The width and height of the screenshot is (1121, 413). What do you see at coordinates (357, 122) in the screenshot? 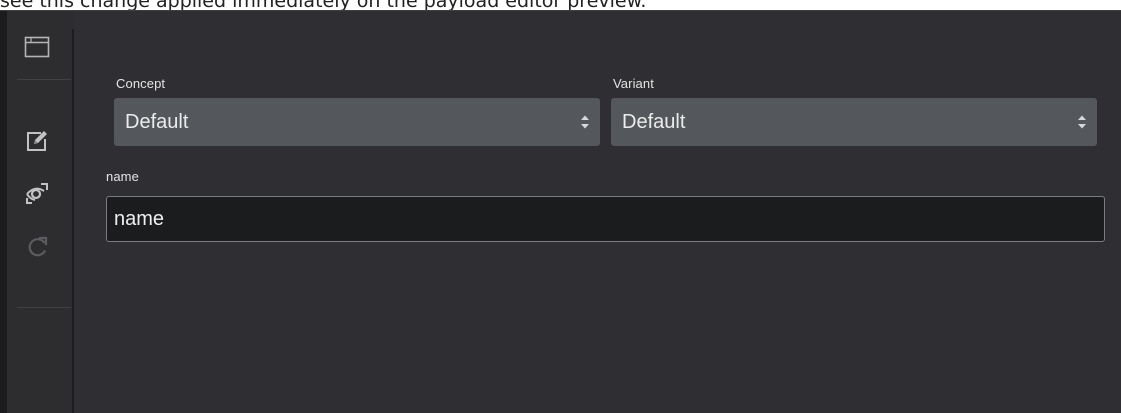
I see `concept-select: Default` at bounding box center [357, 122].